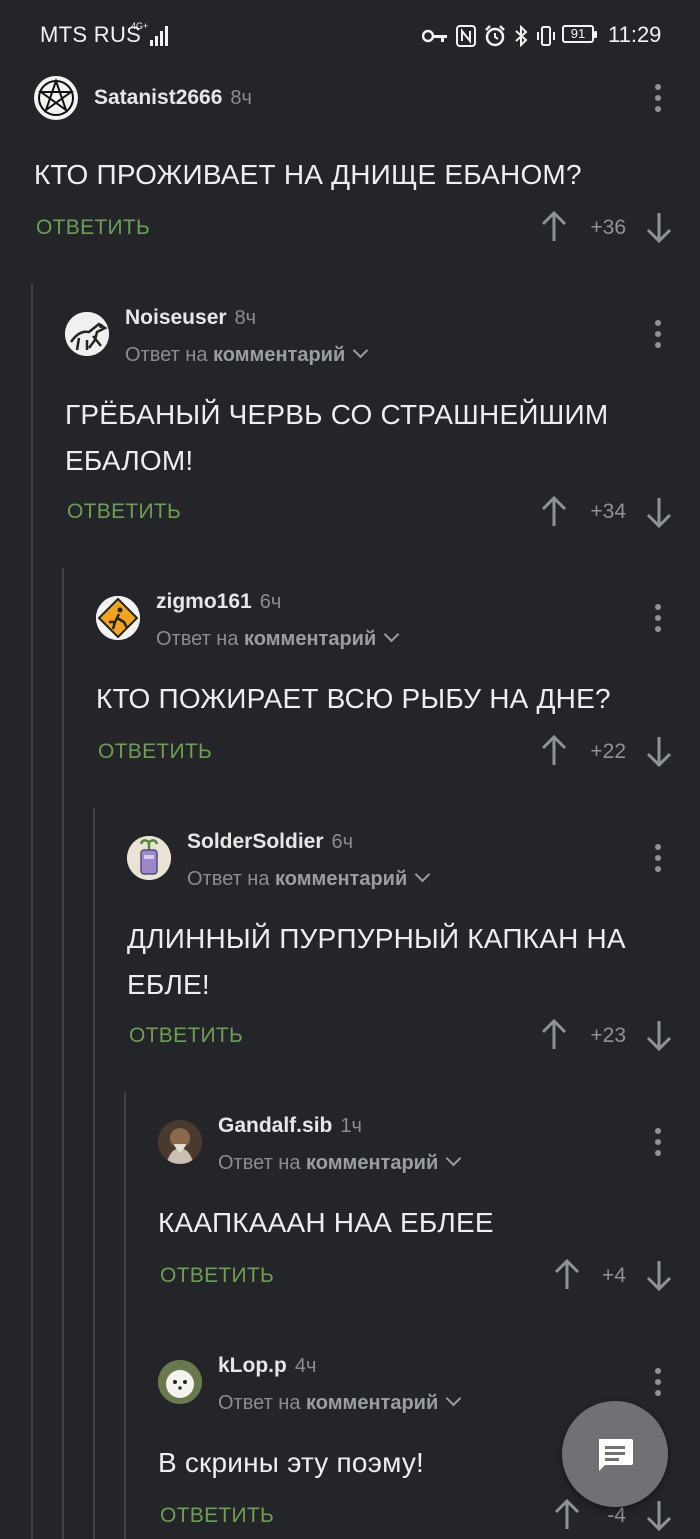  I want to click on carrier-label: MTS RUS, so click(91, 34).